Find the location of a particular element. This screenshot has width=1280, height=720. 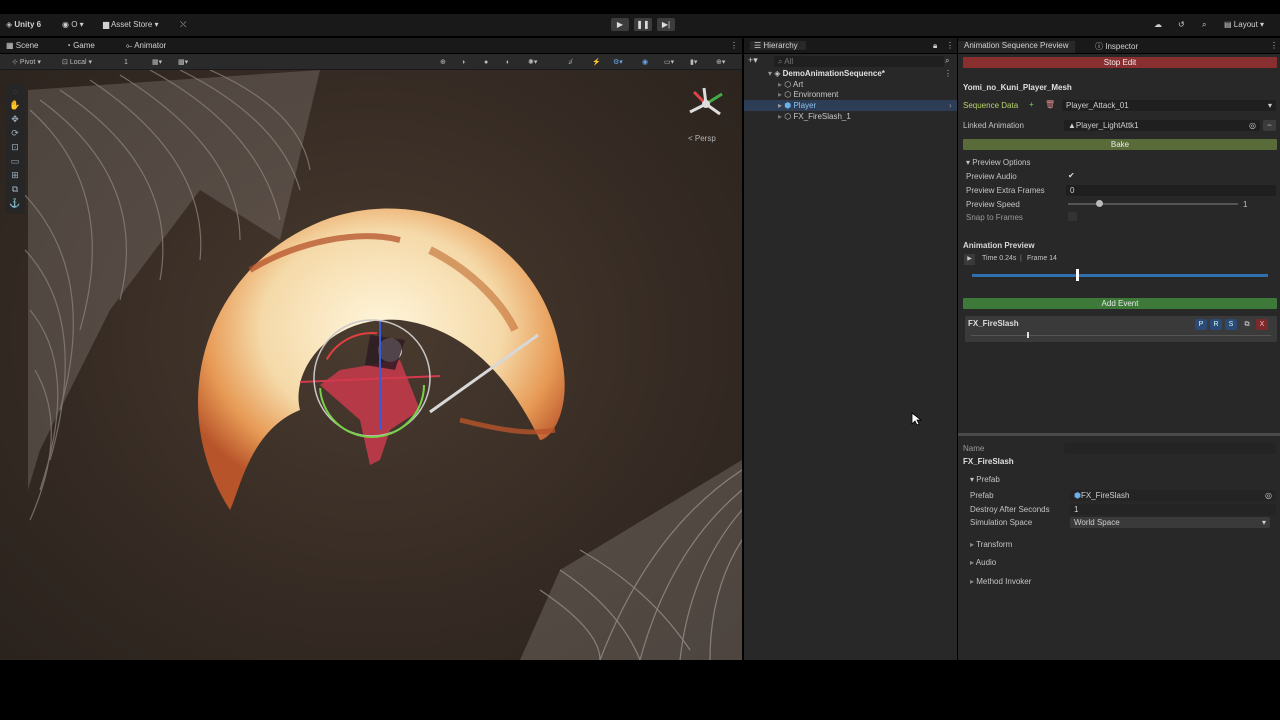

pause-button: ❚❚ is located at coordinates (643, 24).